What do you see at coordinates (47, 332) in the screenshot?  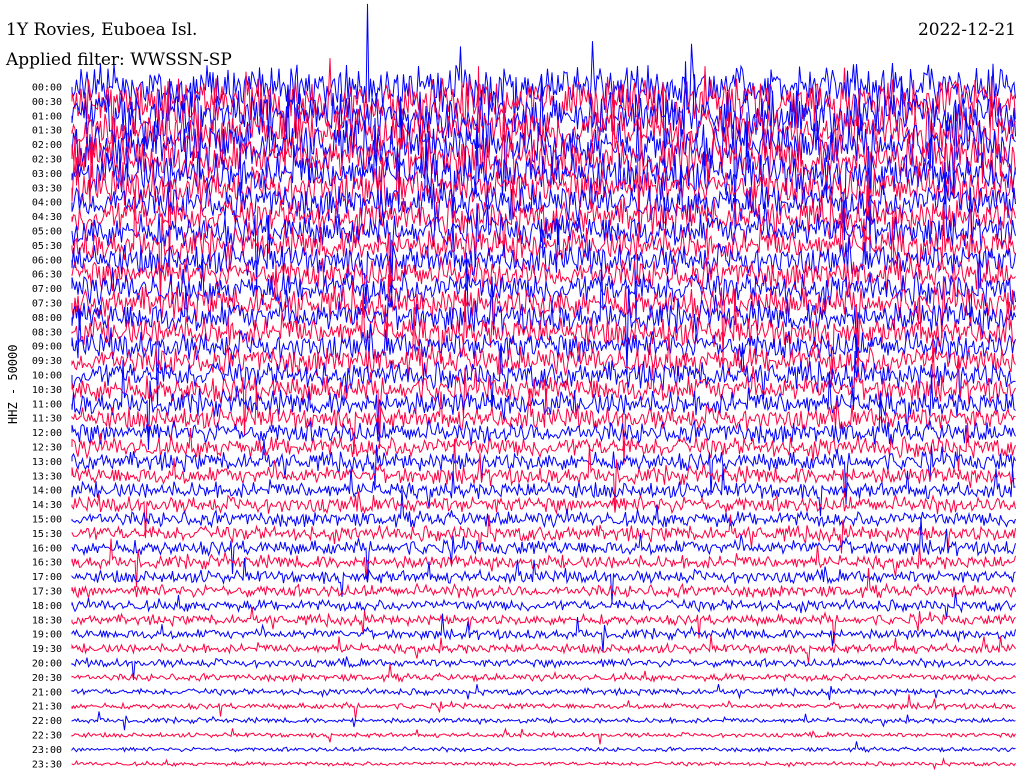 I see `time-tick-label: 08:30` at bounding box center [47, 332].